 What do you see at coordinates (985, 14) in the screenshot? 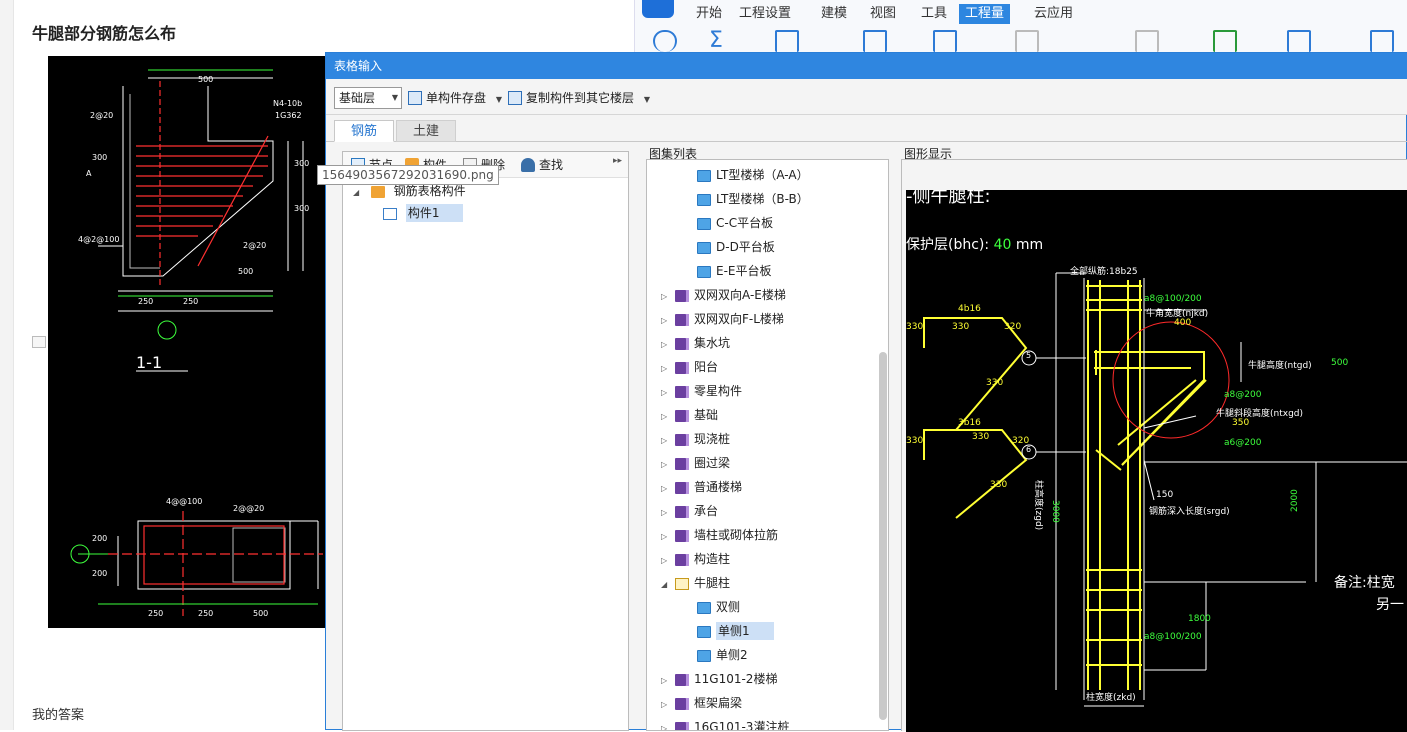
I see `menu-quantity: 工程量` at bounding box center [985, 14].